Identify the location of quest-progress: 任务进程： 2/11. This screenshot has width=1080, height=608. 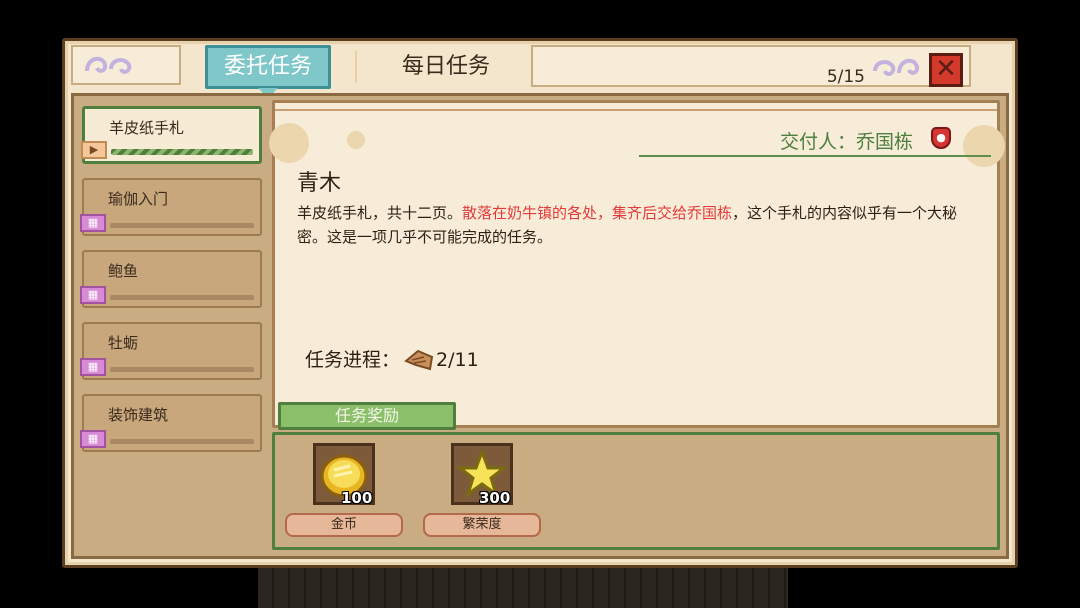
(392, 359).